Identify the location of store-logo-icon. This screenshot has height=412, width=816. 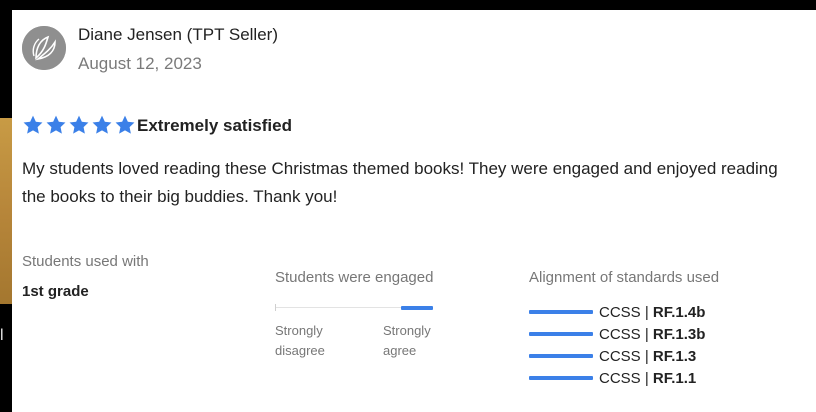
(44, 48).